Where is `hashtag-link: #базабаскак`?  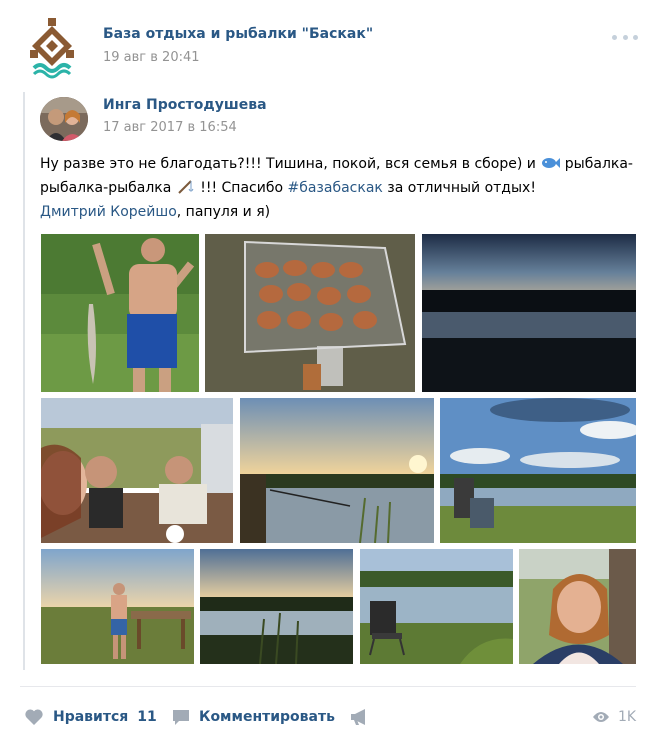 hashtag-link: #базабаскак is located at coordinates (334, 188).